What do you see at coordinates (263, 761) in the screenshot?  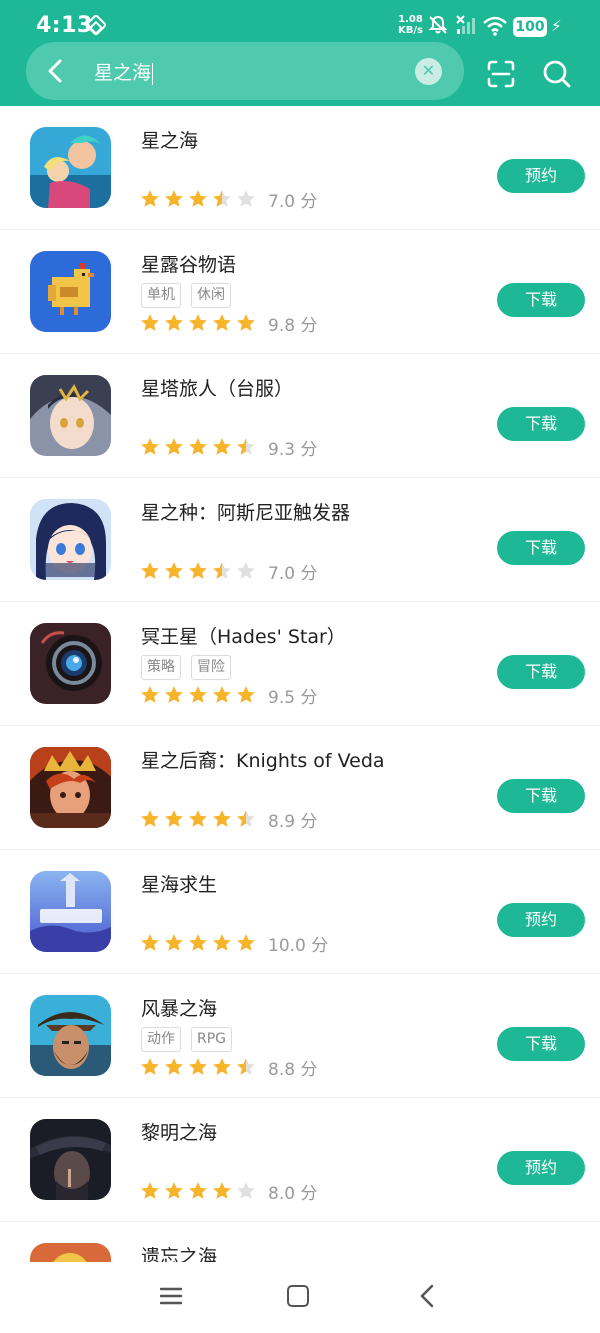 I see `app-name: 星之后裔：Knights of Veda` at bounding box center [263, 761].